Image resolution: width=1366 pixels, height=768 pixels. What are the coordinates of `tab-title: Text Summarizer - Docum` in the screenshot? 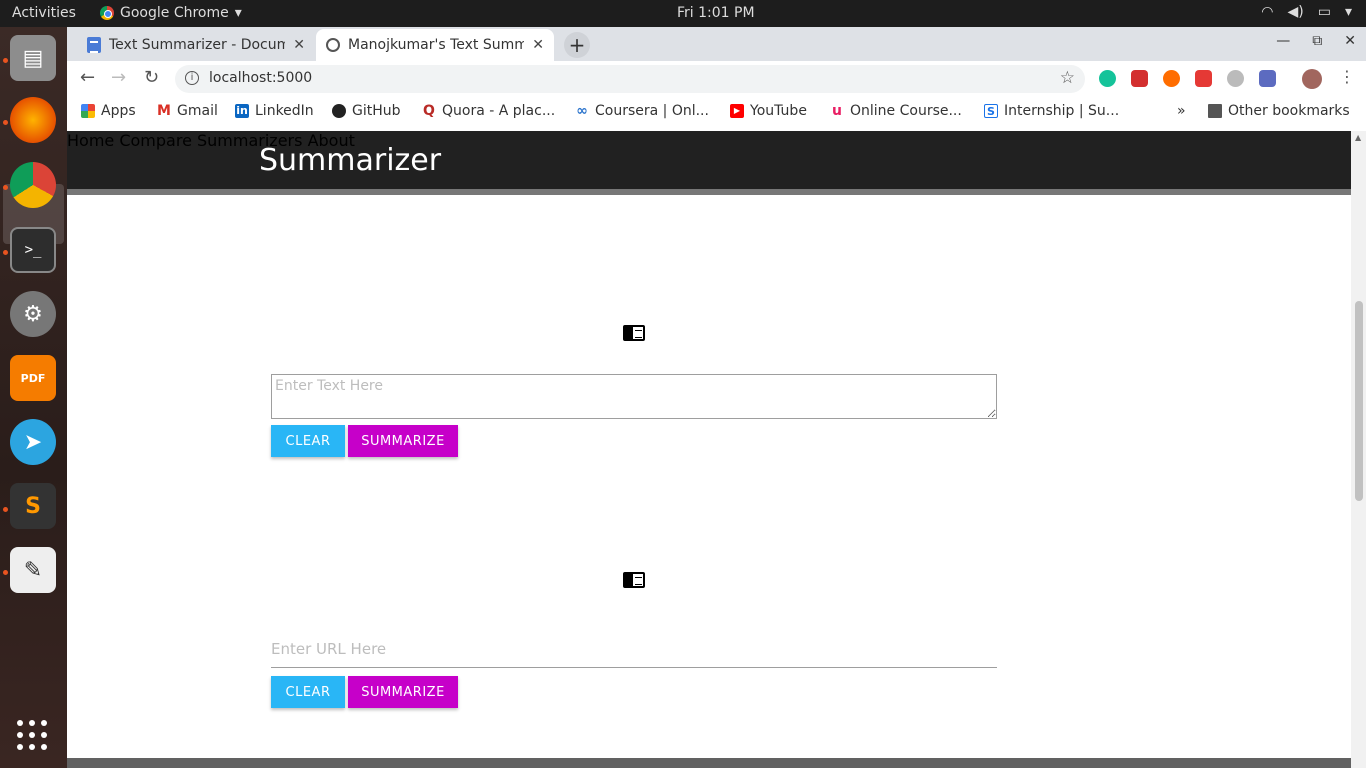 It's located at (197, 45).